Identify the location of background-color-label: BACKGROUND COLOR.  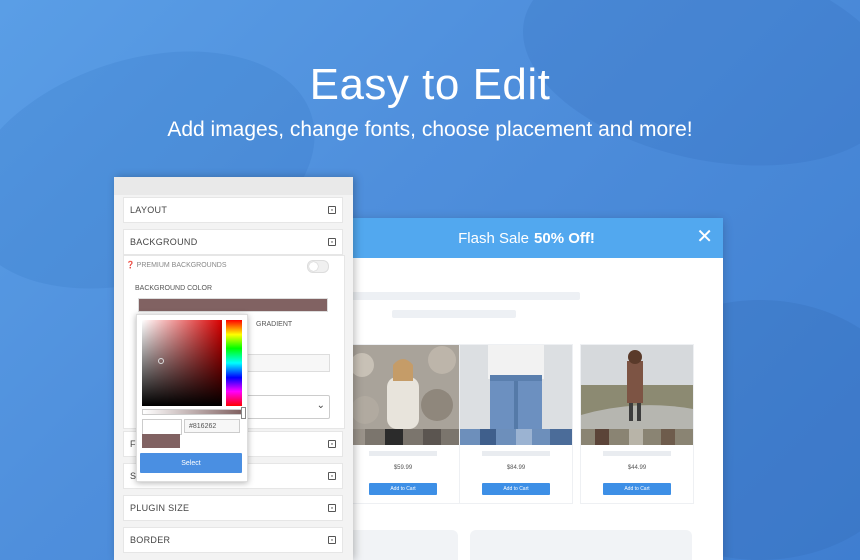
(174, 288).